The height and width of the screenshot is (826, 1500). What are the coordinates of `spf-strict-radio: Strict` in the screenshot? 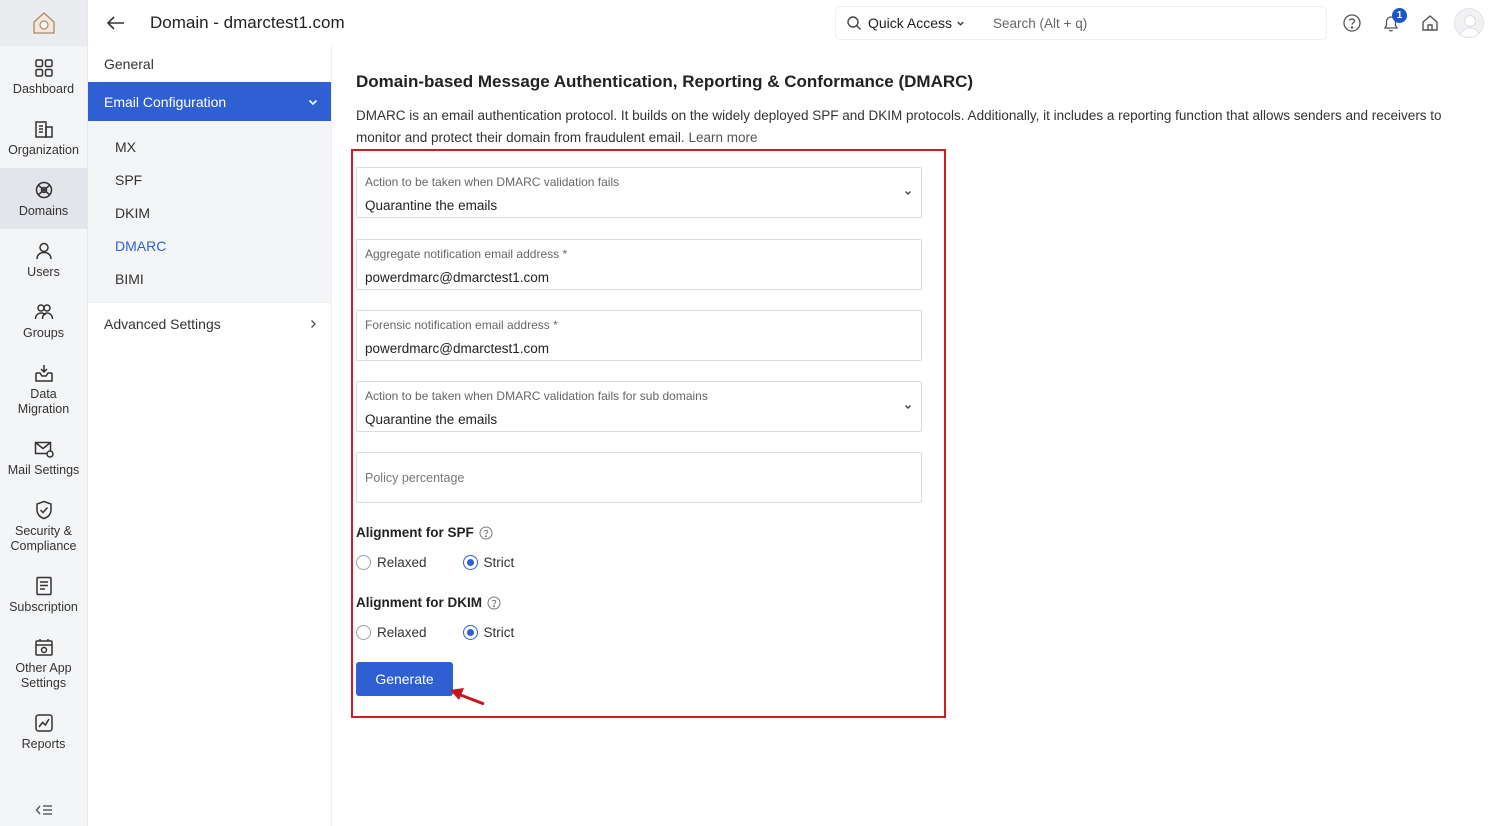 It's located at (488, 562).